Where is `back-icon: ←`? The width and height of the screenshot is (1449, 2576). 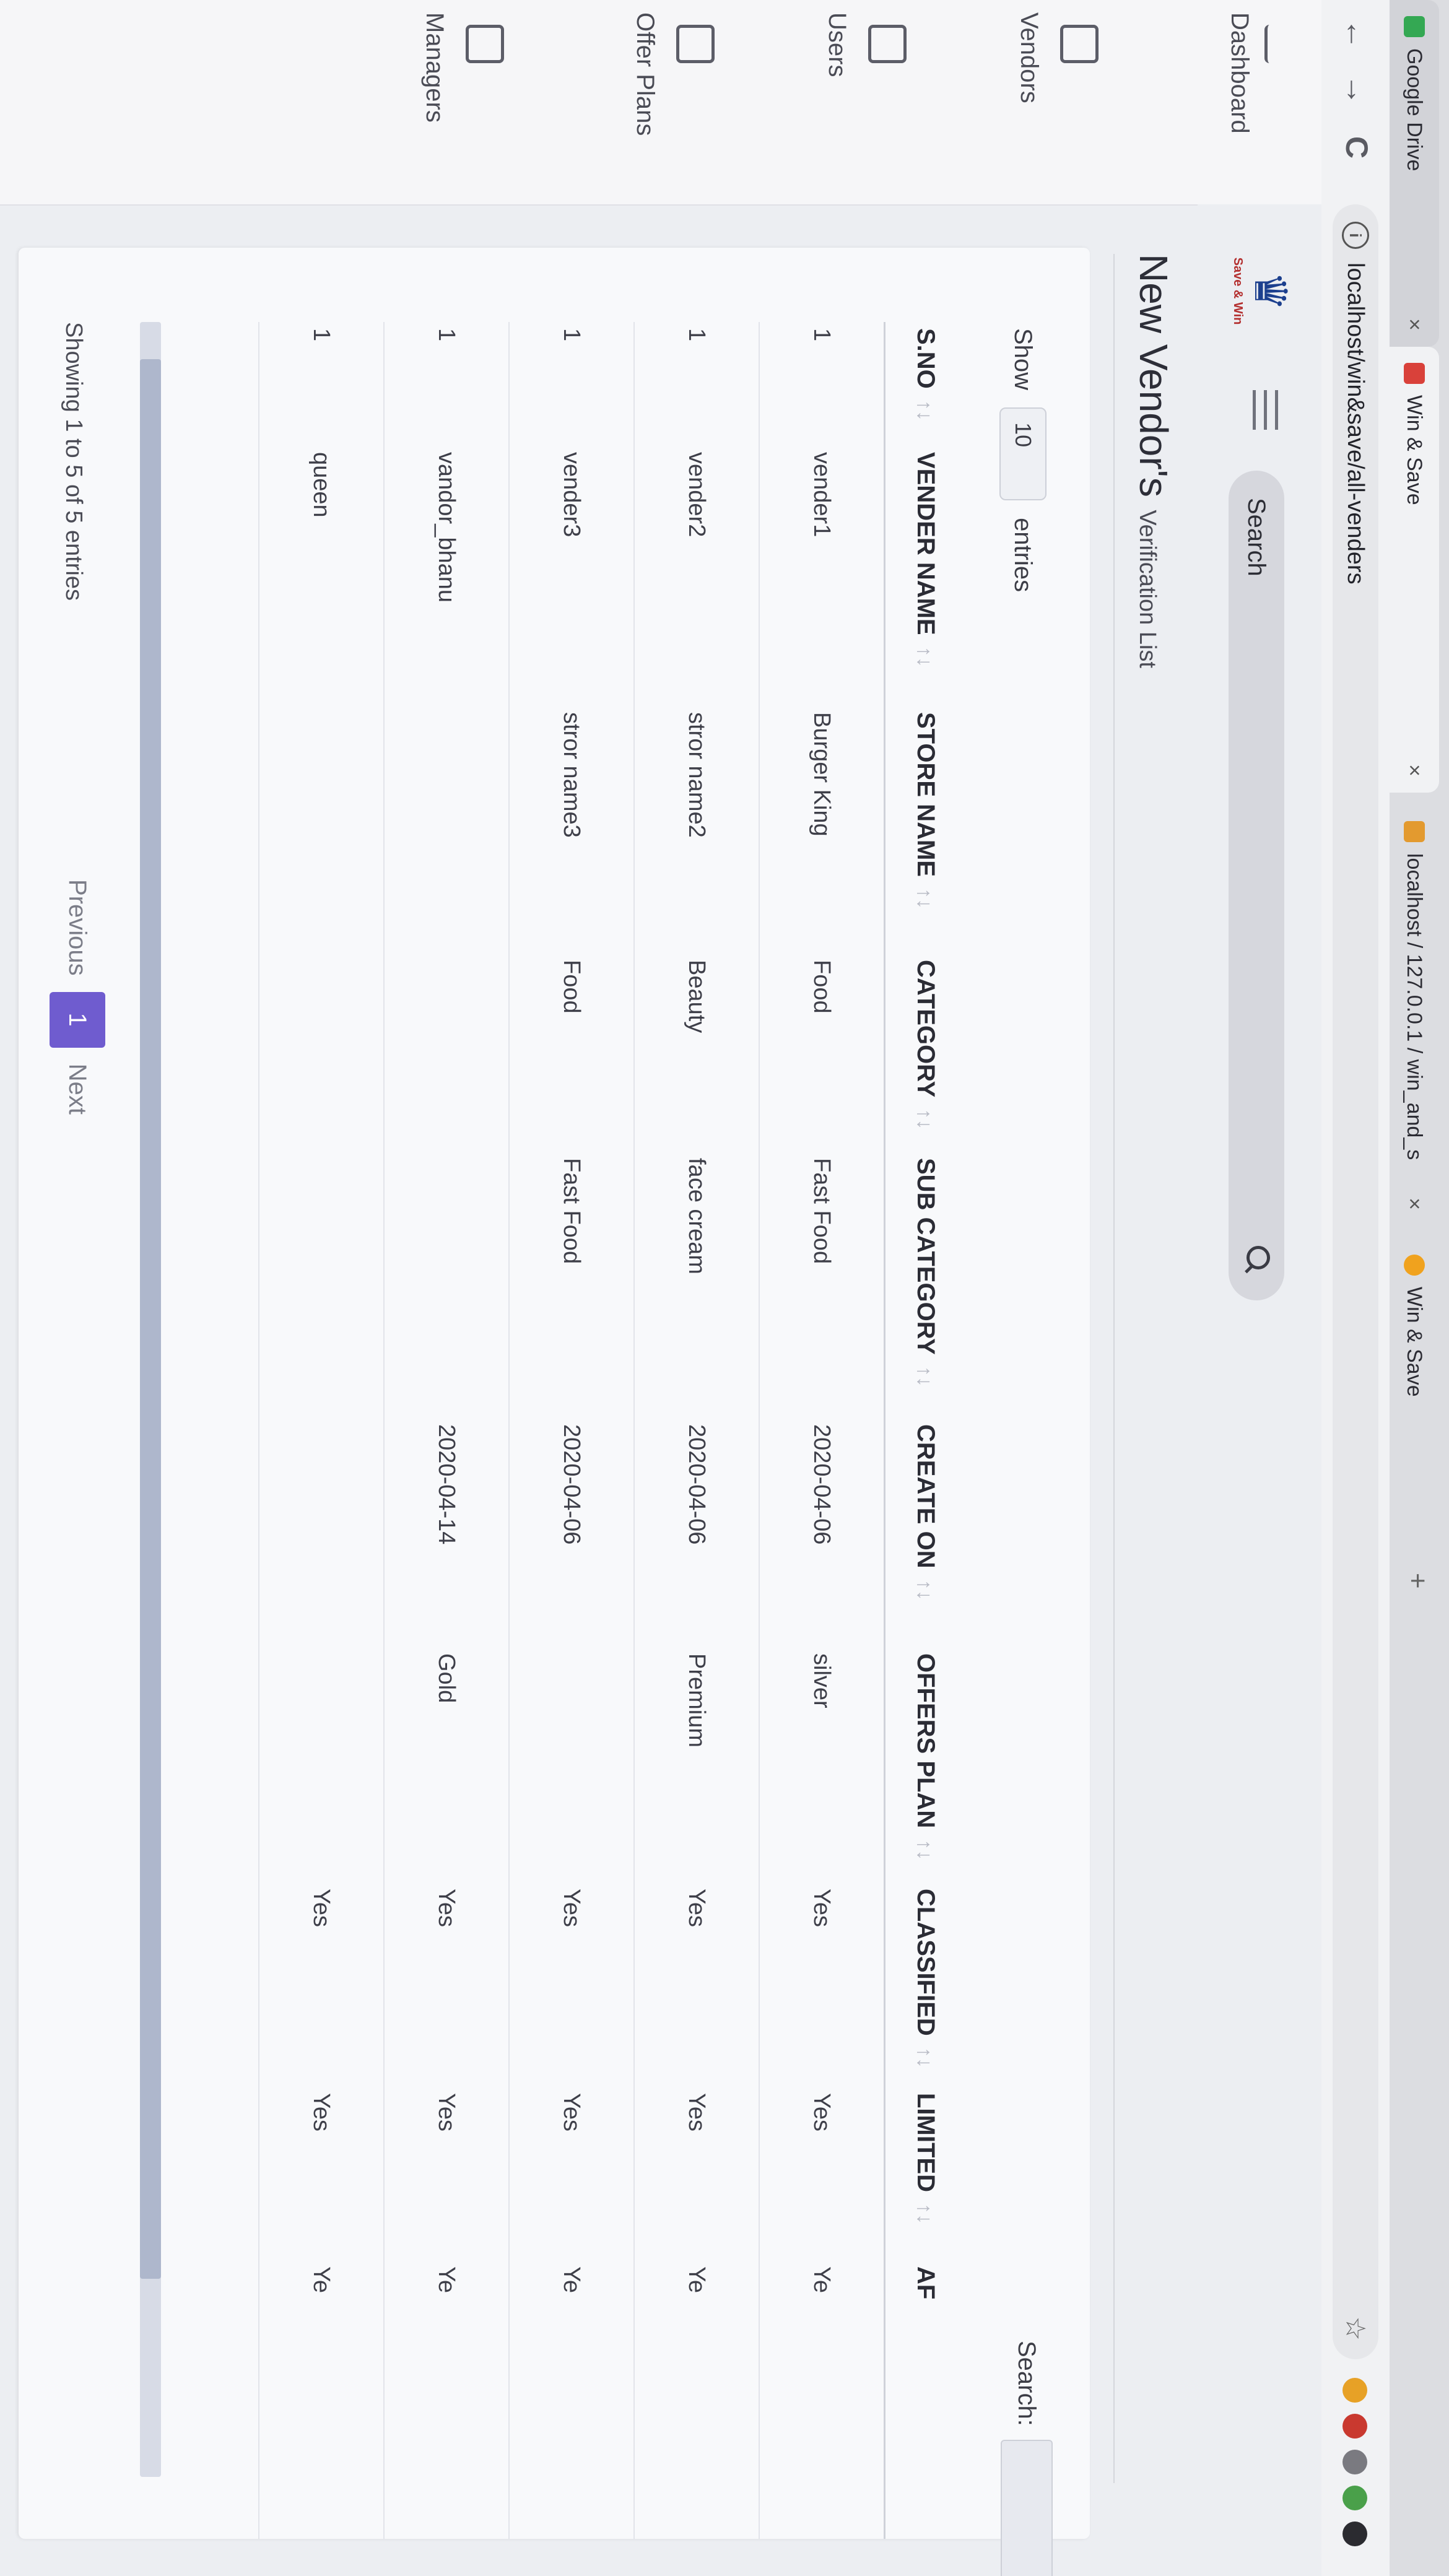
back-icon: ← is located at coordinates (1357, 34).